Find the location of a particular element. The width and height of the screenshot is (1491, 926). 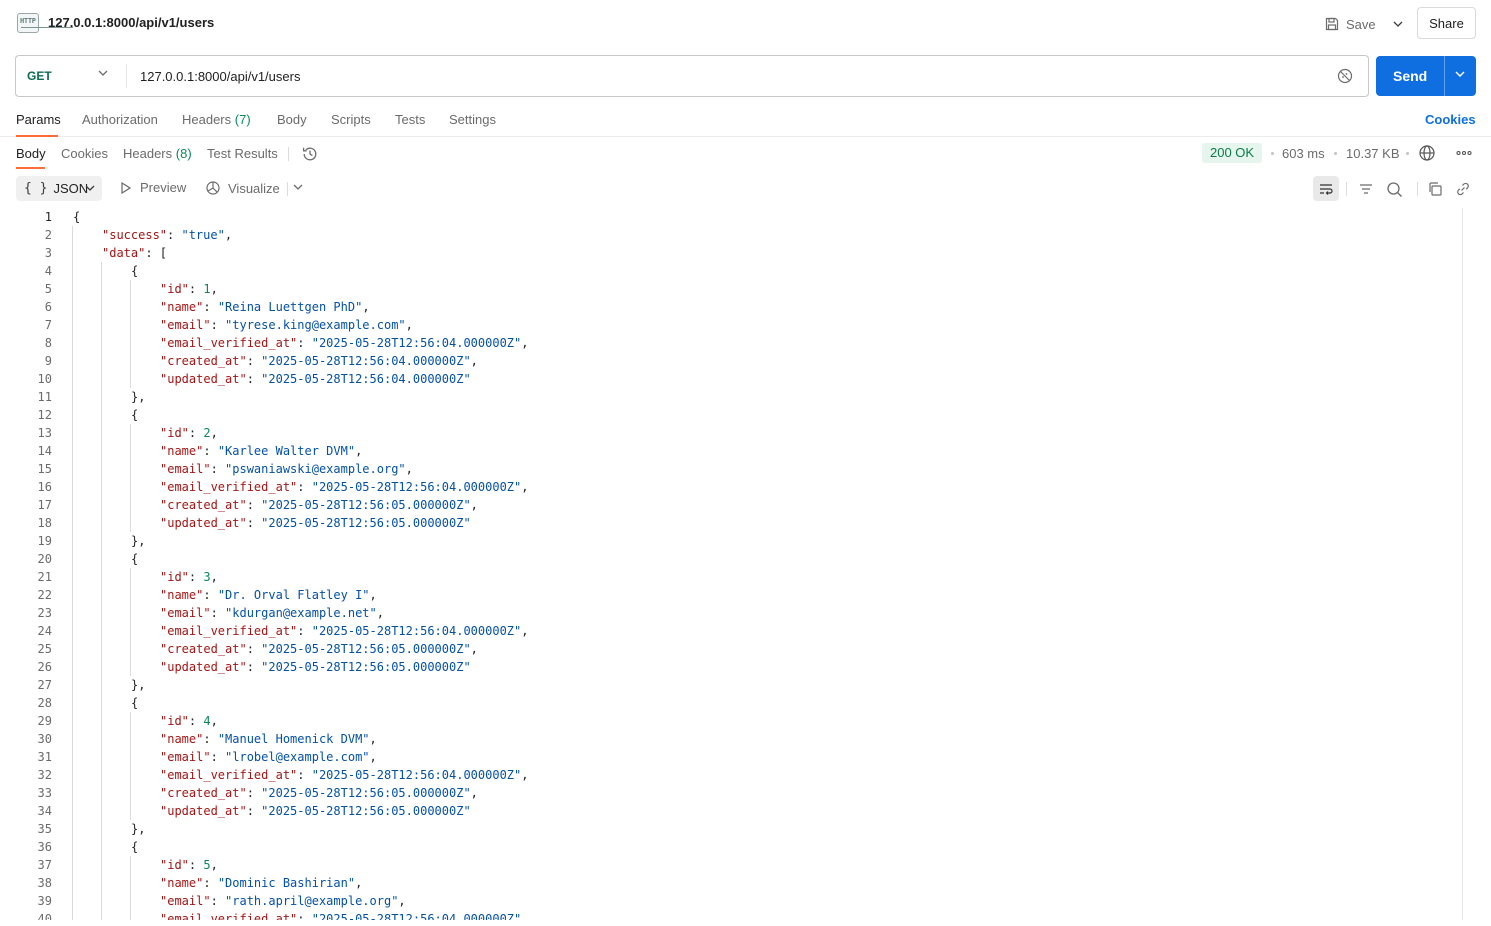

tab-authorization: Authorization is located at coordinates (120, 119).